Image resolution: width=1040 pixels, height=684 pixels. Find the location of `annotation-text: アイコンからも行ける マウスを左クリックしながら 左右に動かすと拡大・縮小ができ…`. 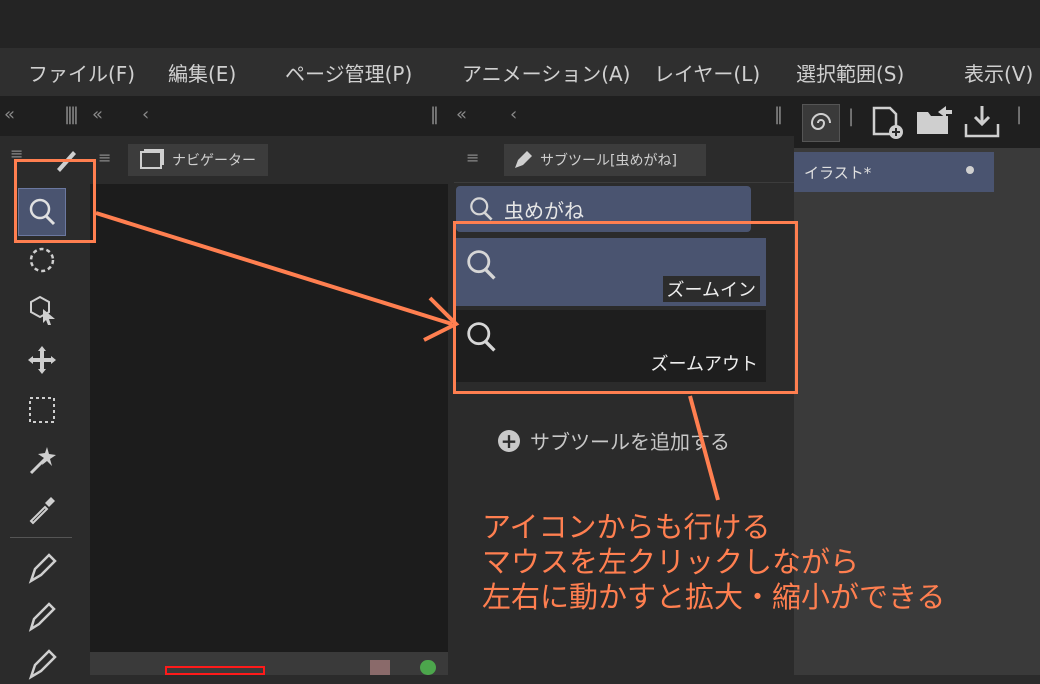

annotation-text: アイコンからも行ける マウスを左クリックしながら 左右に動かすと拡大・縮小ができ… is located at coordinates (713, 562).